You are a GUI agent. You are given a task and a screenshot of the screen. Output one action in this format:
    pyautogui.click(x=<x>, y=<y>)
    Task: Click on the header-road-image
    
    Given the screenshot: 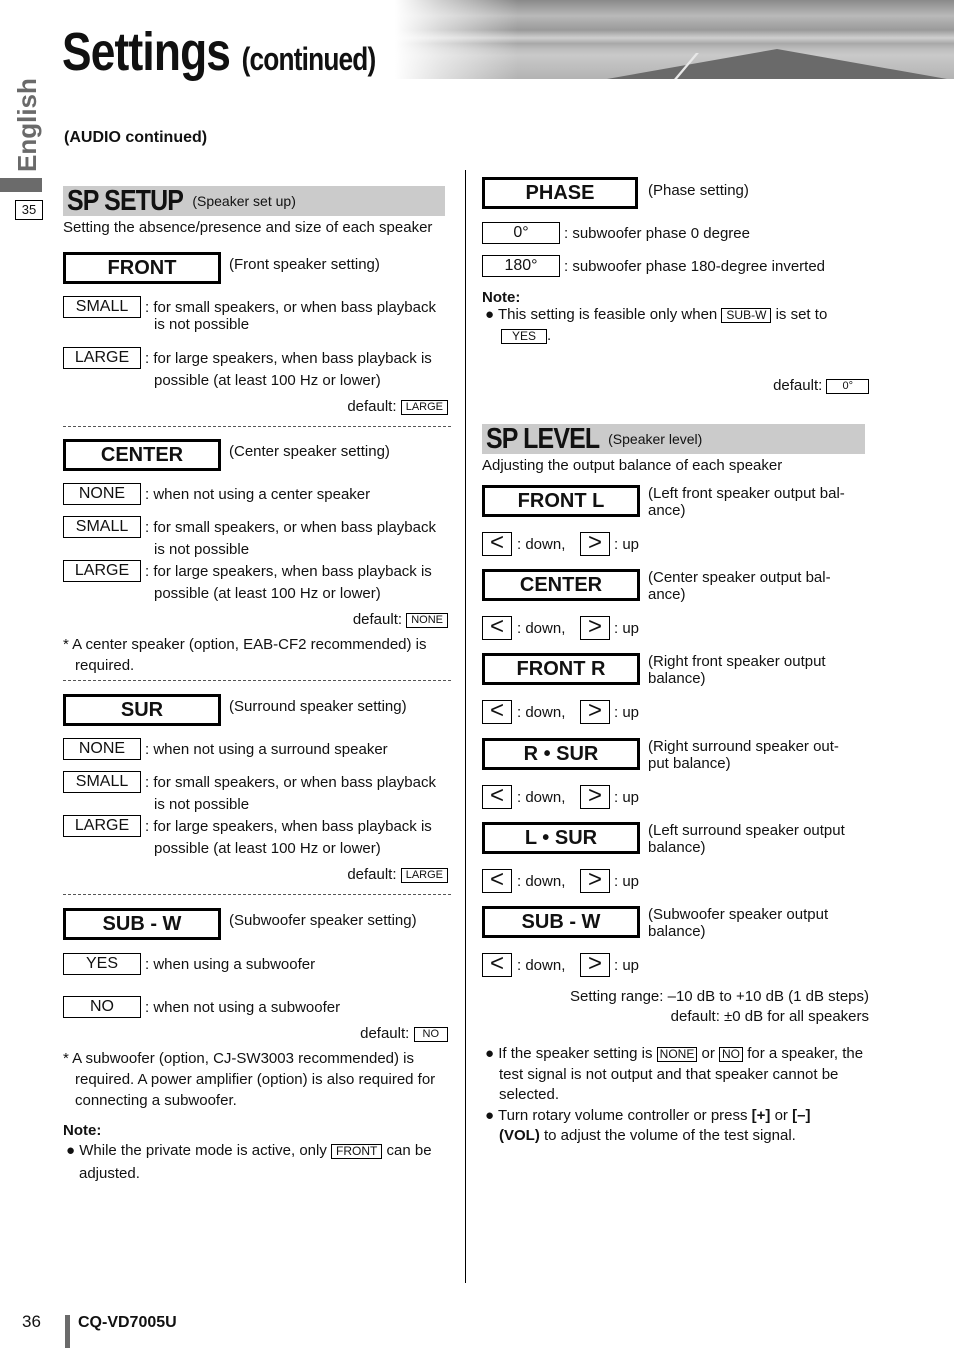 What is the action you would take?
    pyautogui.click(x=674, y=39)
    